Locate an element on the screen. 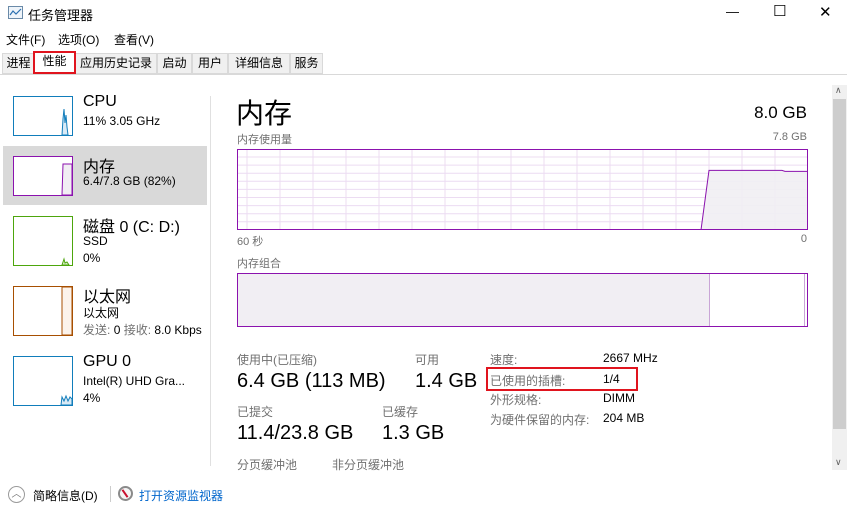 This screenshot has height=518, width=847. usage-max: 7.8 GB is located at coordinates (789, 137).